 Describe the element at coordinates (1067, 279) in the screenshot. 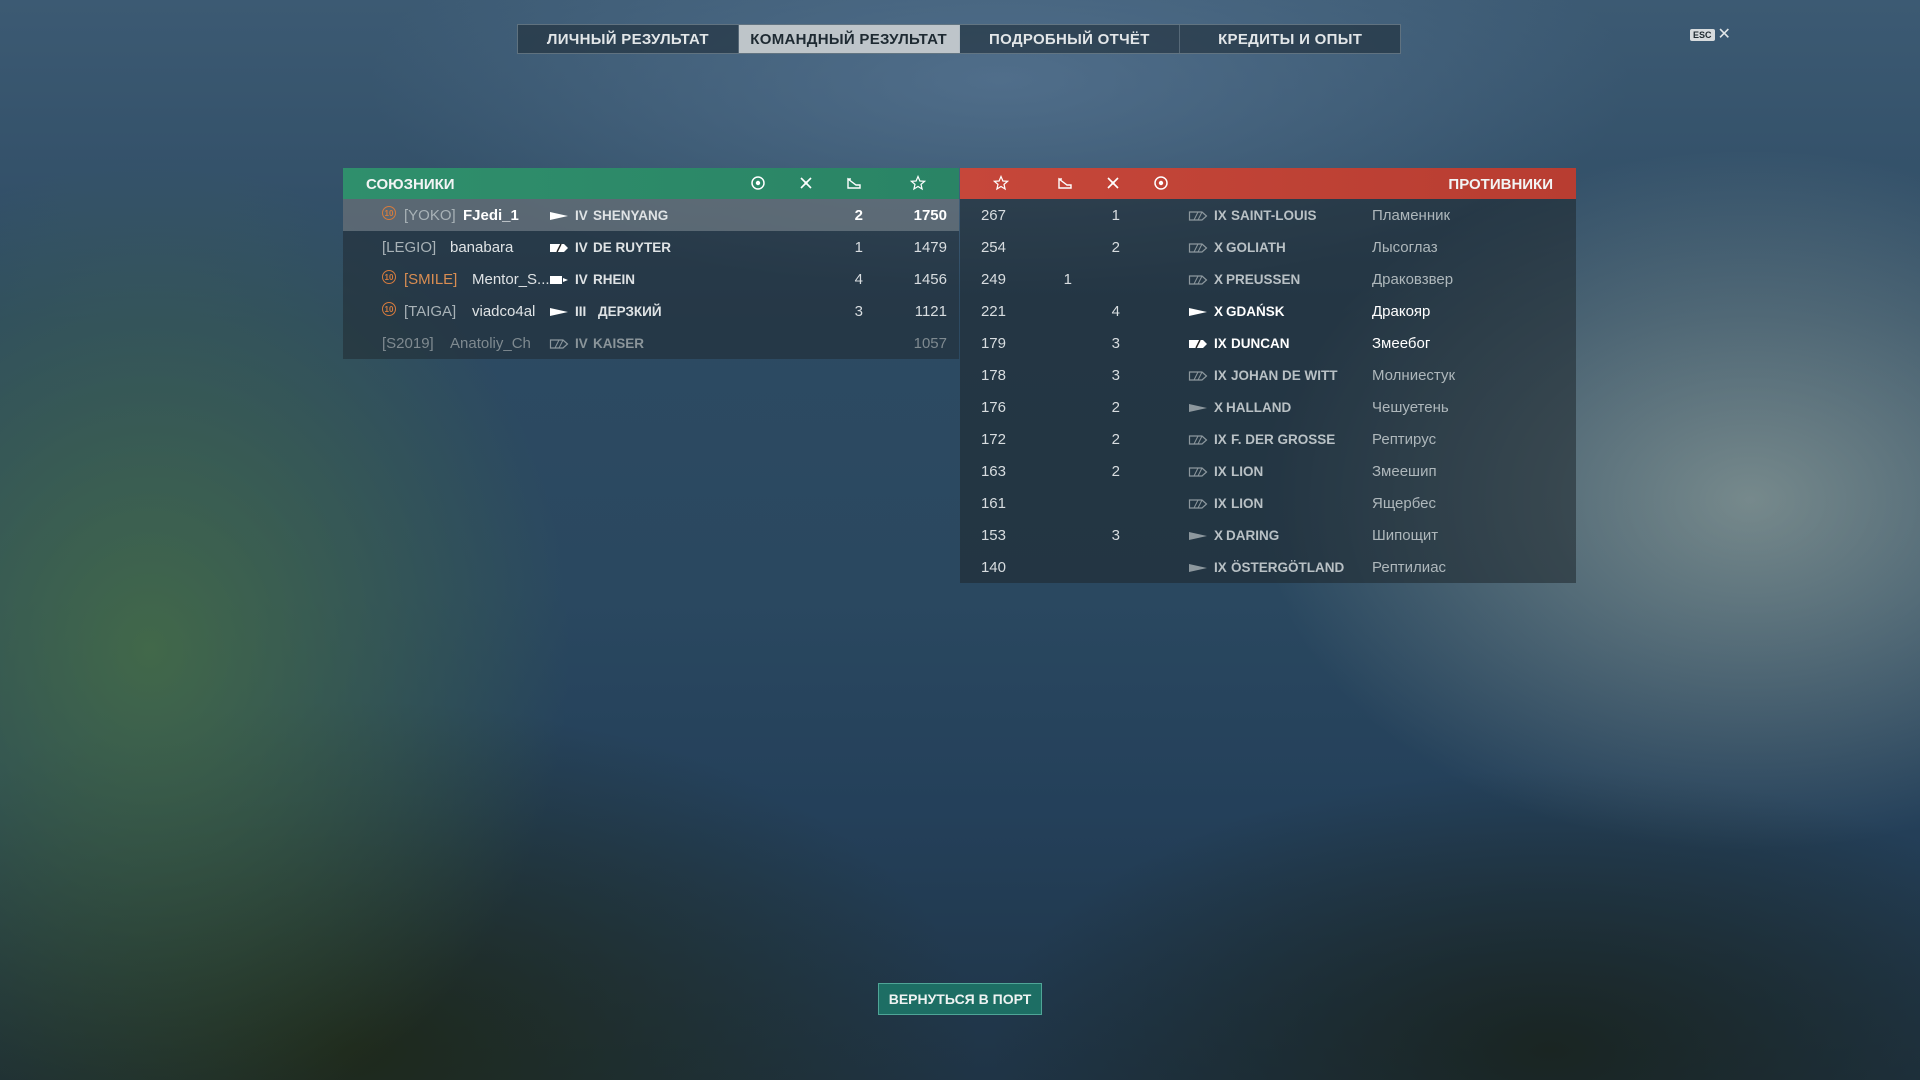

I see `planes-count: 1` at that location.